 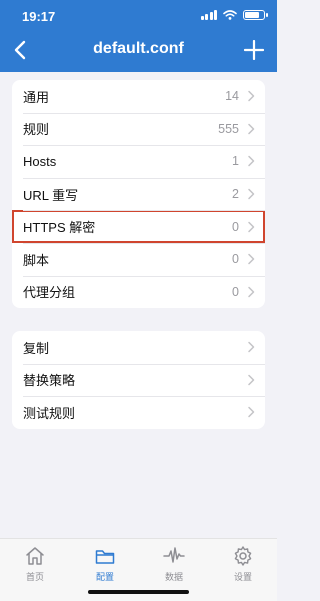 What do you see at coordinates (36, 260) in the screenshot?
I see `row-label: 脚本` at bounding box center [36, 260].